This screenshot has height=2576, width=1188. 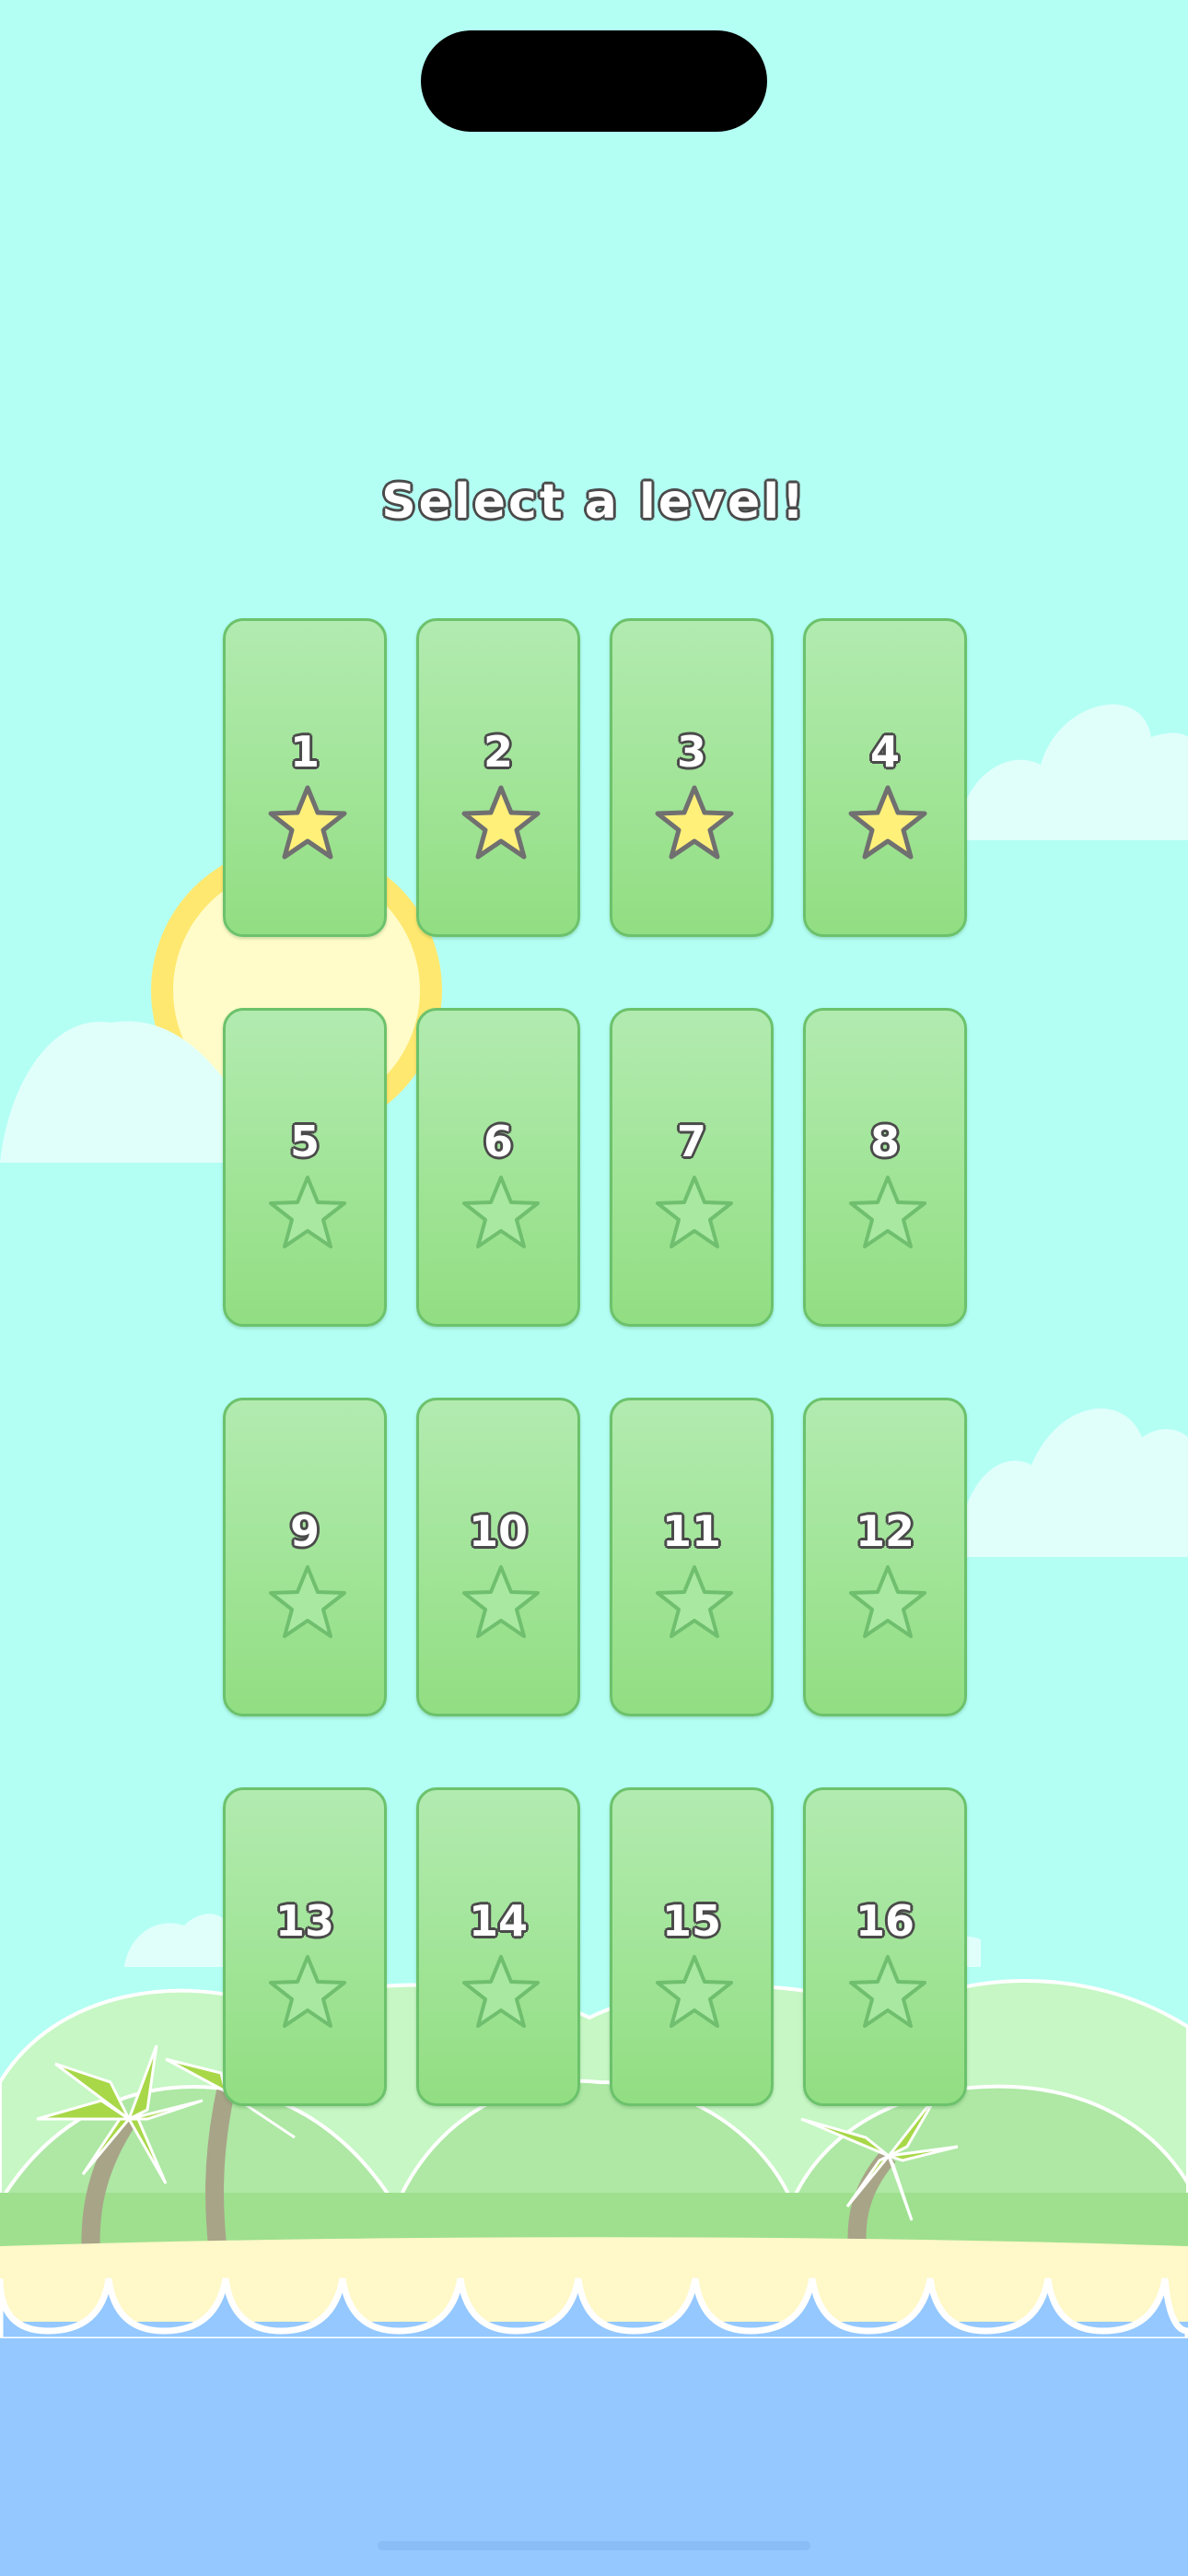 What do you see at coordinates (885, 1167) in the screenshot?
I see `level-tile-8: 8` at bounding box center [885, 1167].